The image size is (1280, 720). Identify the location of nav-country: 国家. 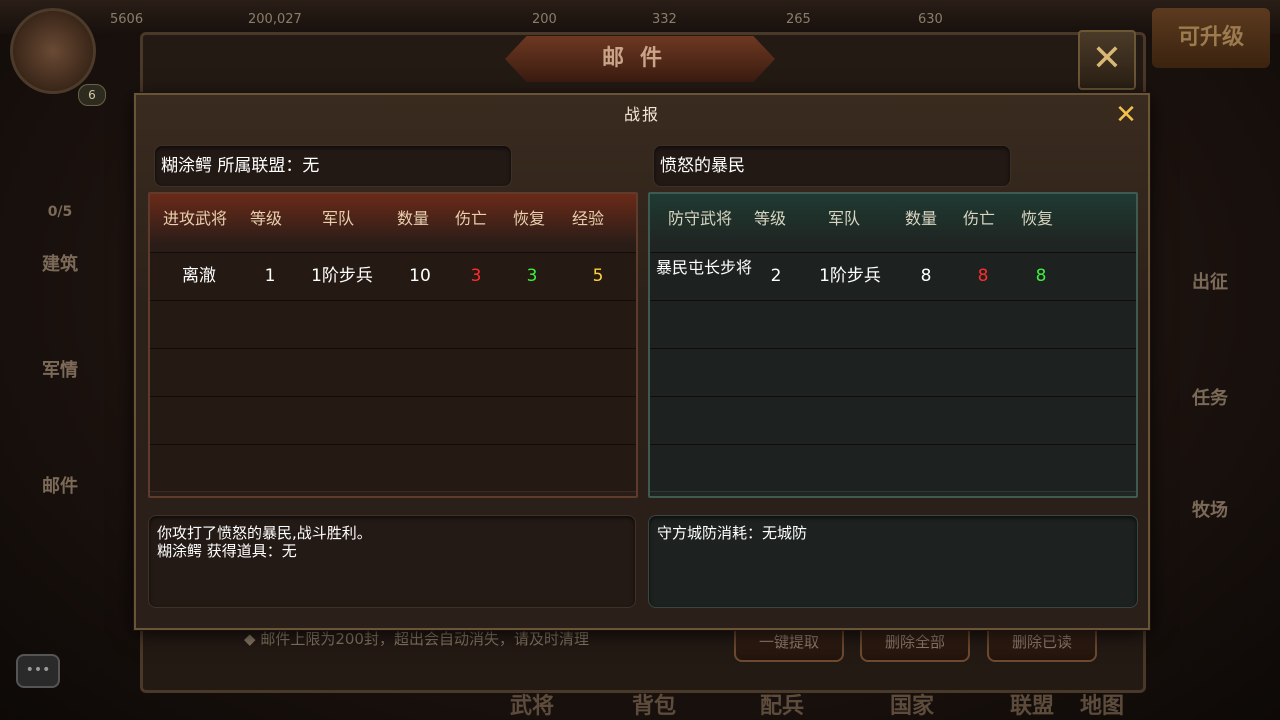
(912, 704).